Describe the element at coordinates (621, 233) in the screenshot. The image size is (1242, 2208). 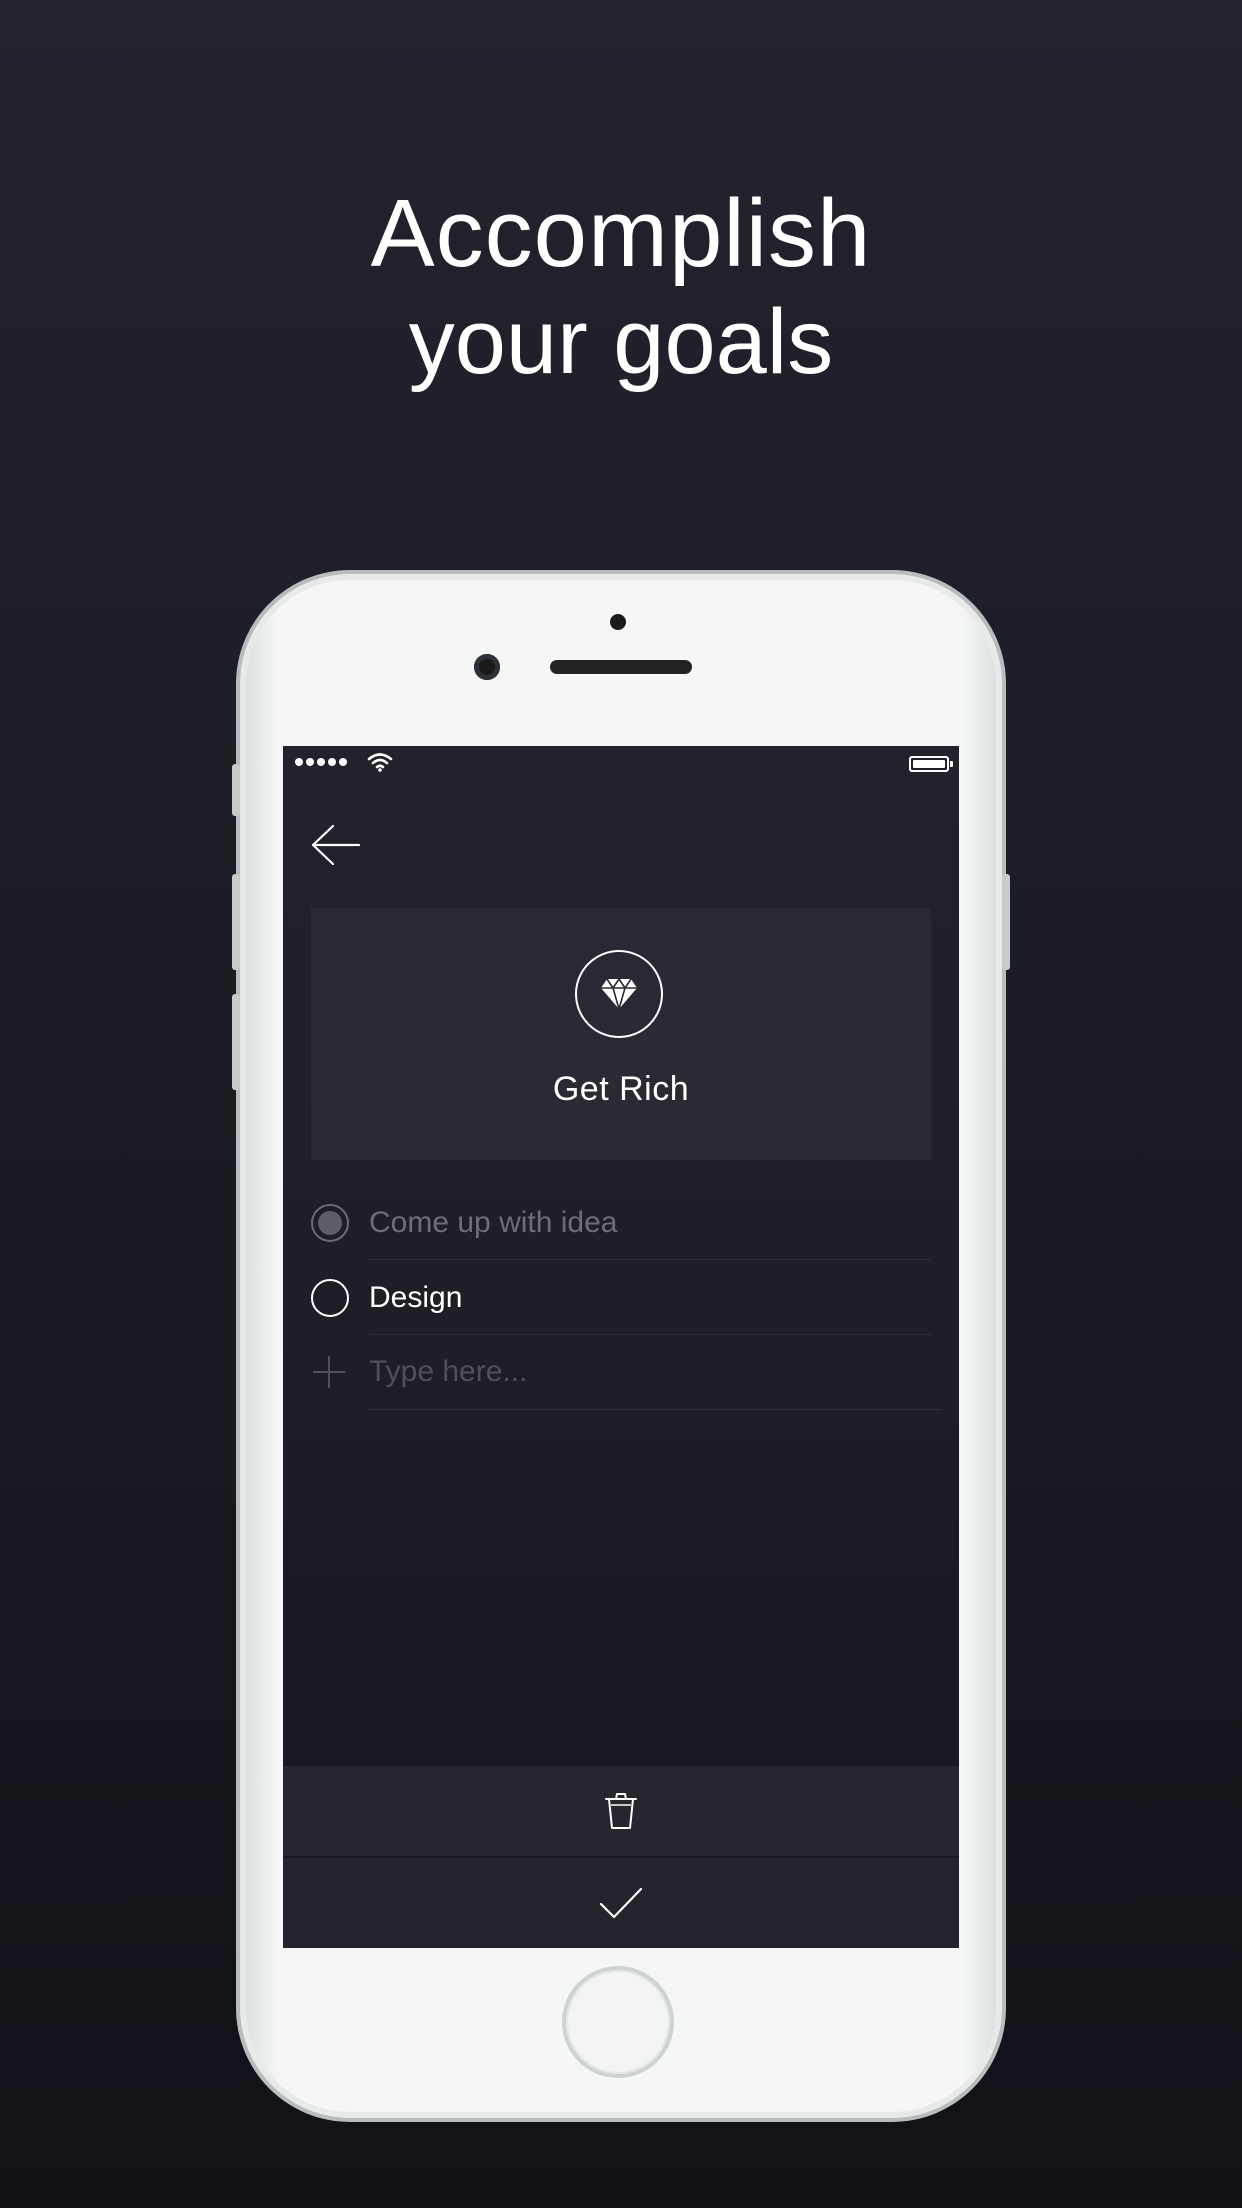
I see `headline-line-1: Accomplish` at that location.